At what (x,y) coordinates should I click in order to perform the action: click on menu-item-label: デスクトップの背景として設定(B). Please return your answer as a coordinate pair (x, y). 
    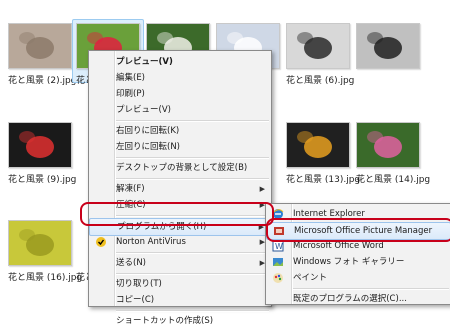
    Looking at the image, I should click on (182, 168).